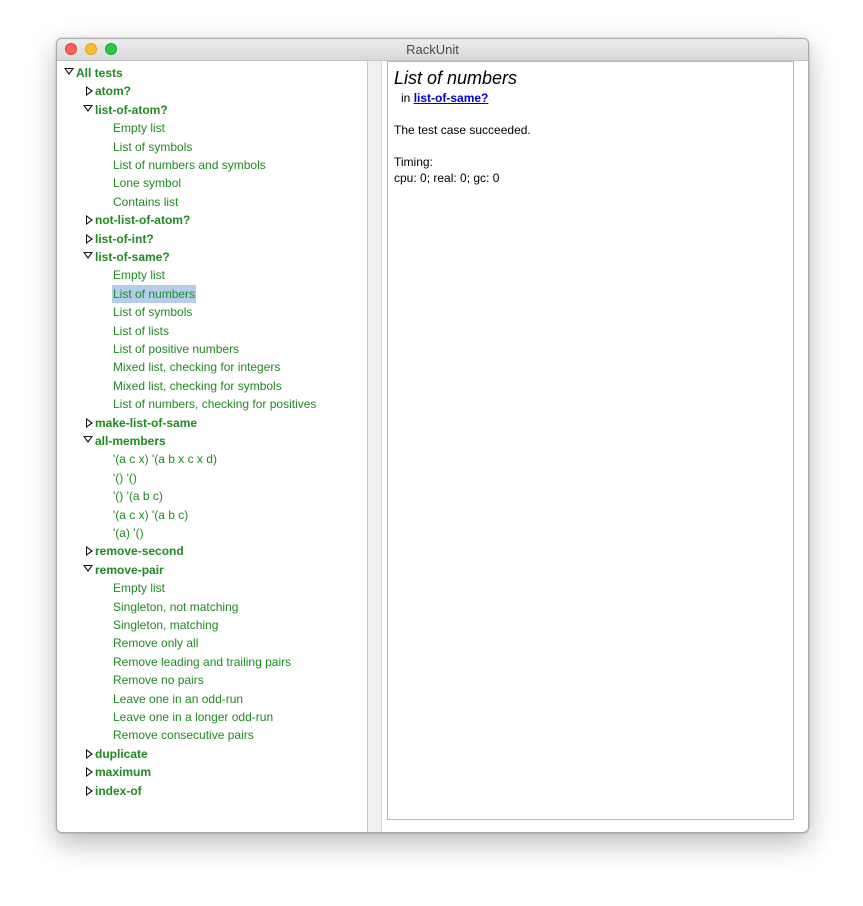  Describe the element at coordinates (183, 735) in the screenshot. I see `node-label: Remove consecutive pairs` at that location.